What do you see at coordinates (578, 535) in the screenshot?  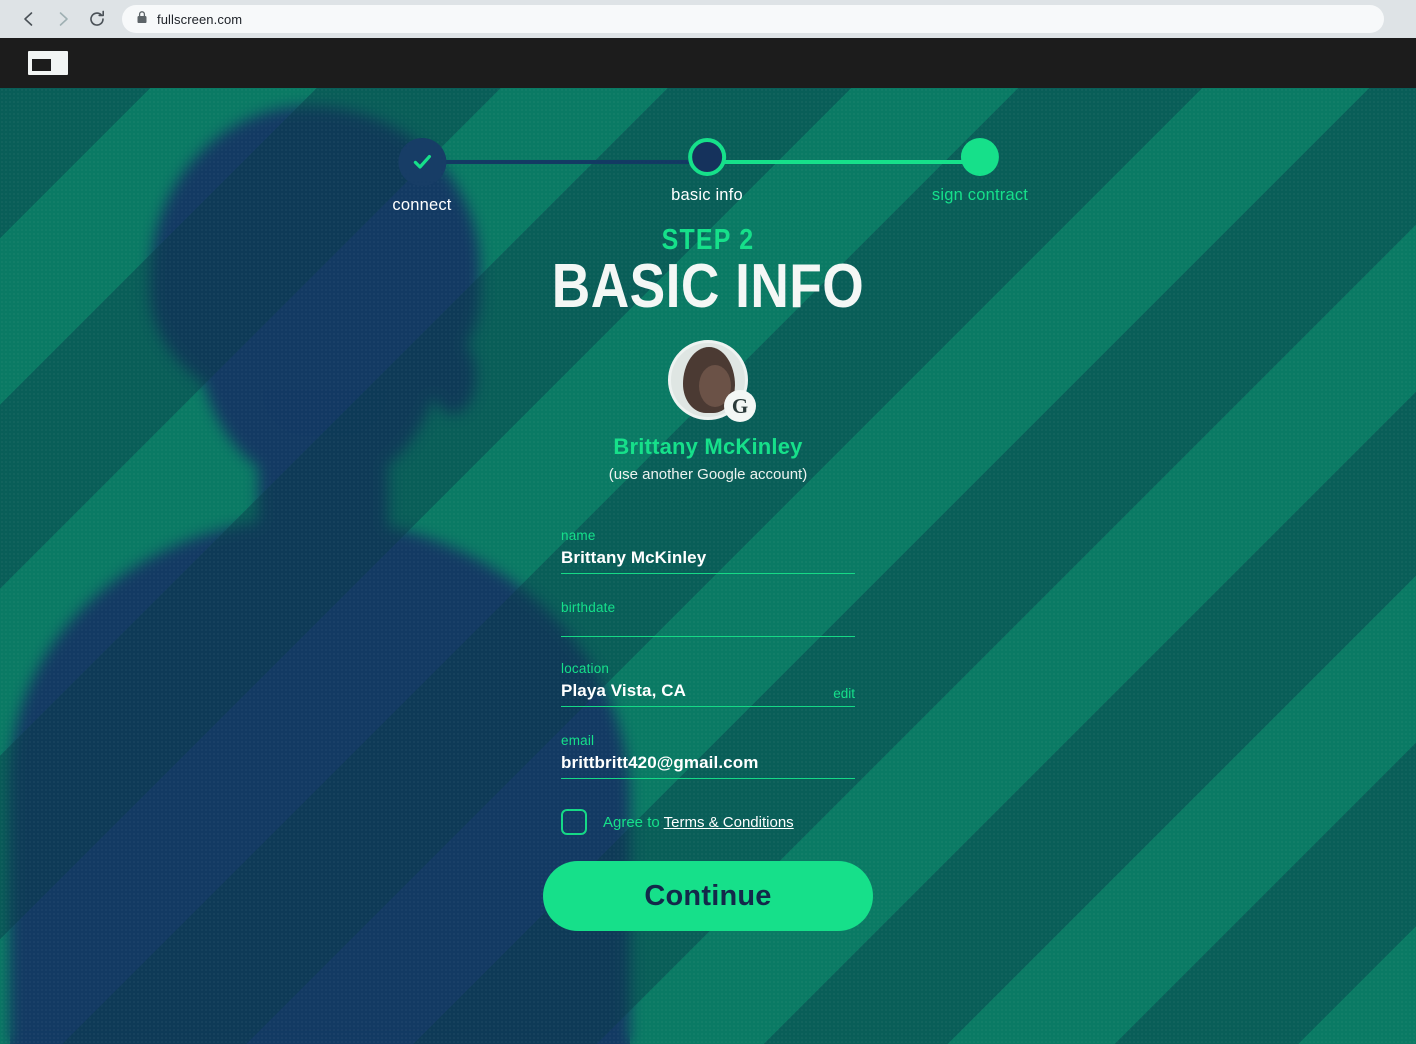 I see `field-label-name: name` at bounding box center [578, 535].